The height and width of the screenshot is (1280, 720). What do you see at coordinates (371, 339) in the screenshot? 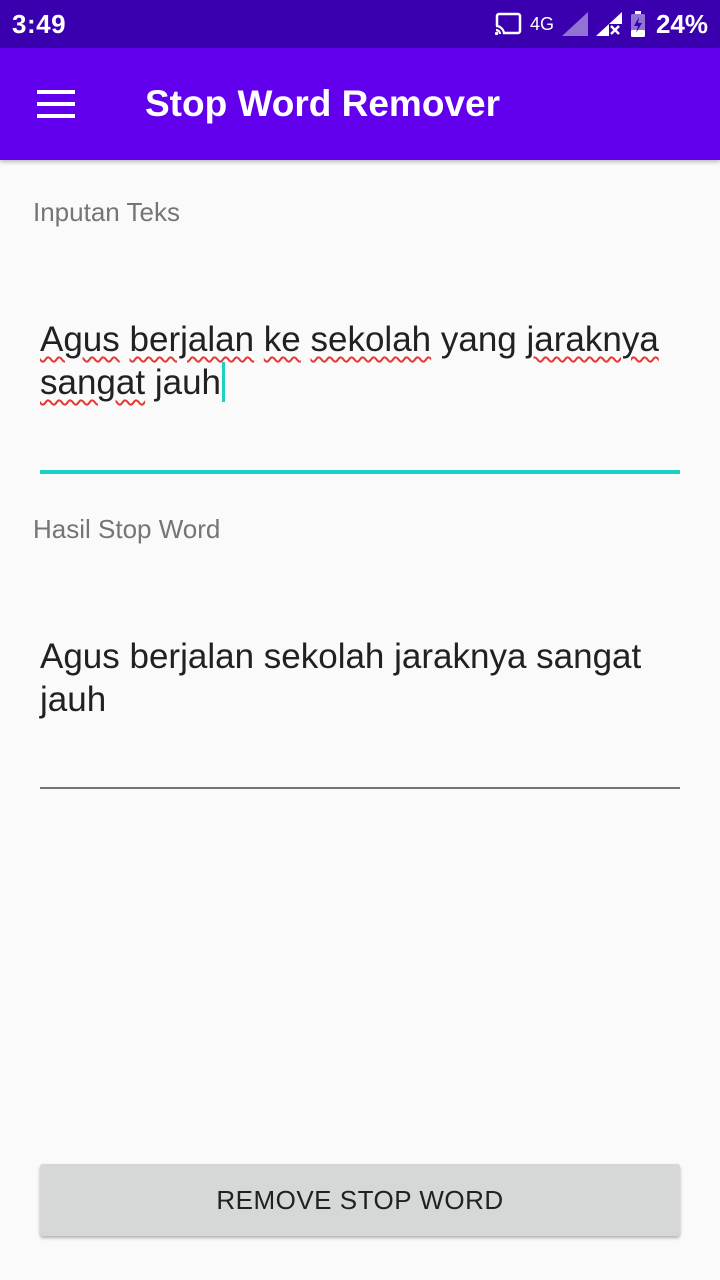
I see `input-word: sekolah` at bounding box center [371, 339].